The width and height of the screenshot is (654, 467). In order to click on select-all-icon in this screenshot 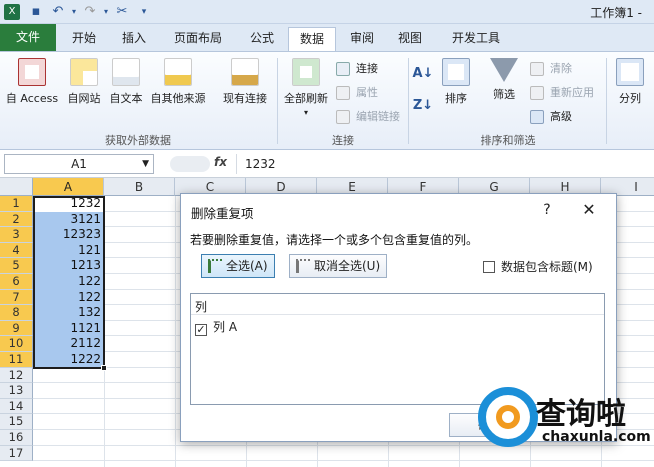, I will do `click(215, 266)`.